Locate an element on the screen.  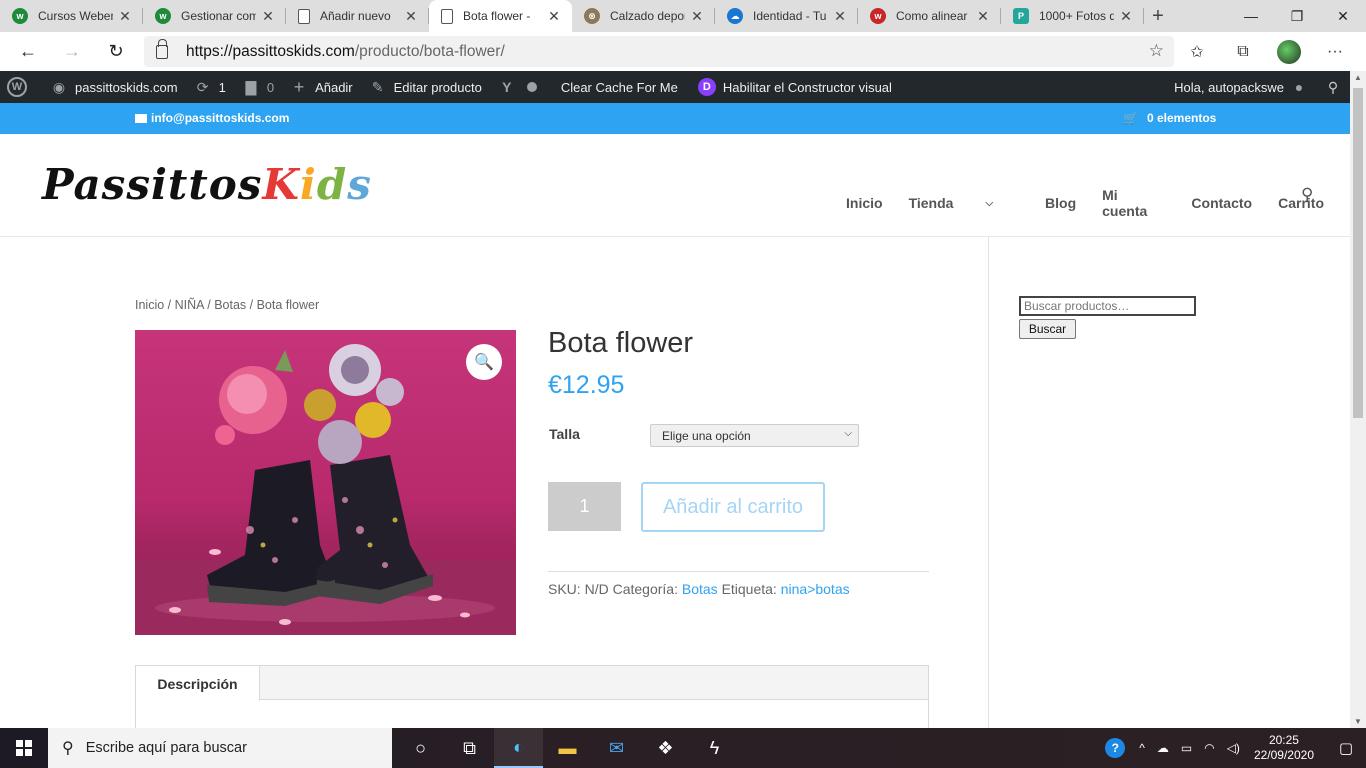
wp-edit-product: ✎ Editar producto is located at coordinates (425, 87).